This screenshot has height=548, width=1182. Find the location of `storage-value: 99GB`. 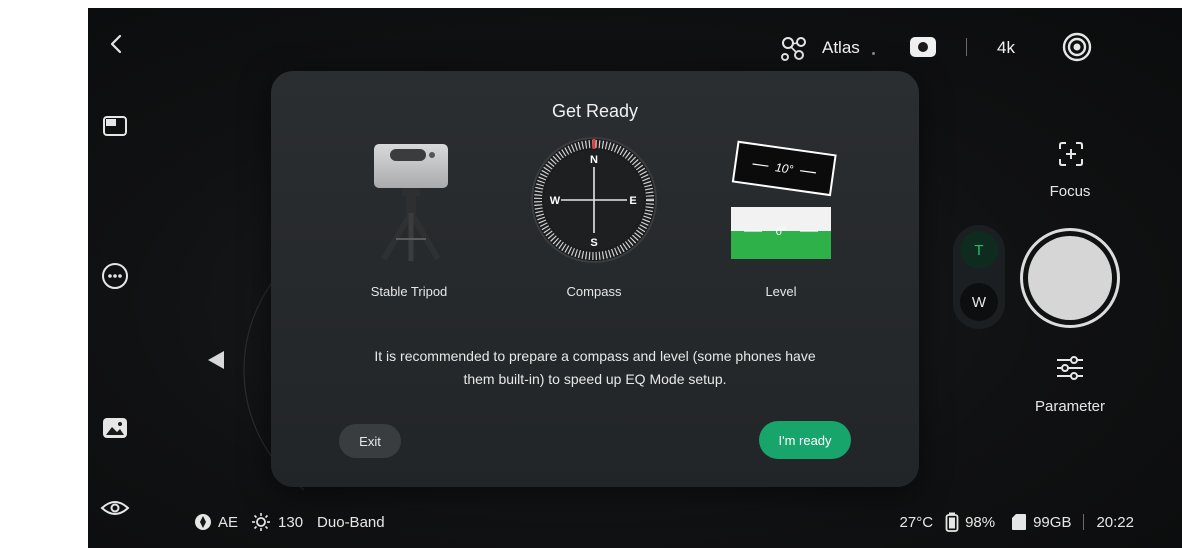

storage-value: 99GB is located at coordinates (1052, 522).